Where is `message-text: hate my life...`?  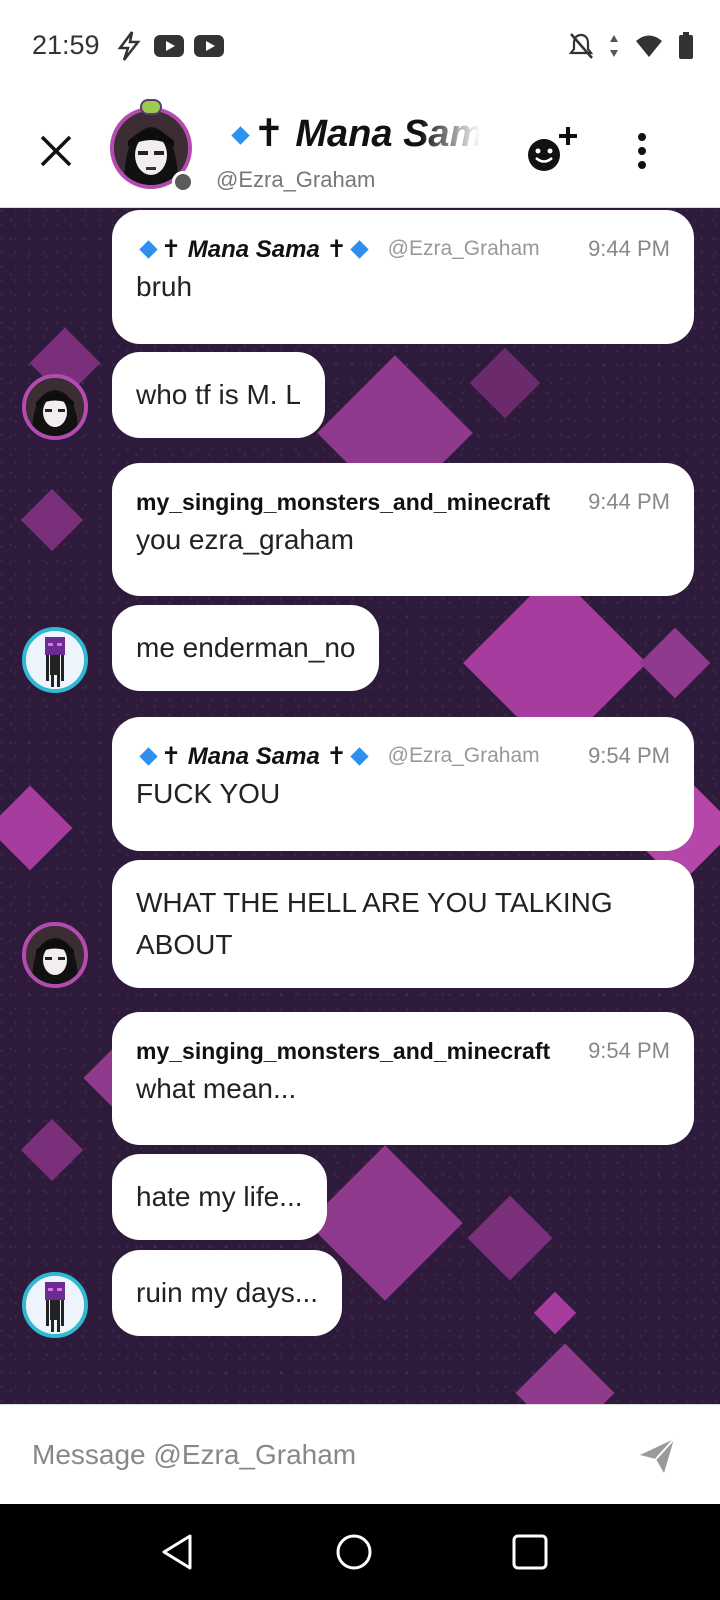
message-text: hate my life... is located at coordinates (219, 1196).